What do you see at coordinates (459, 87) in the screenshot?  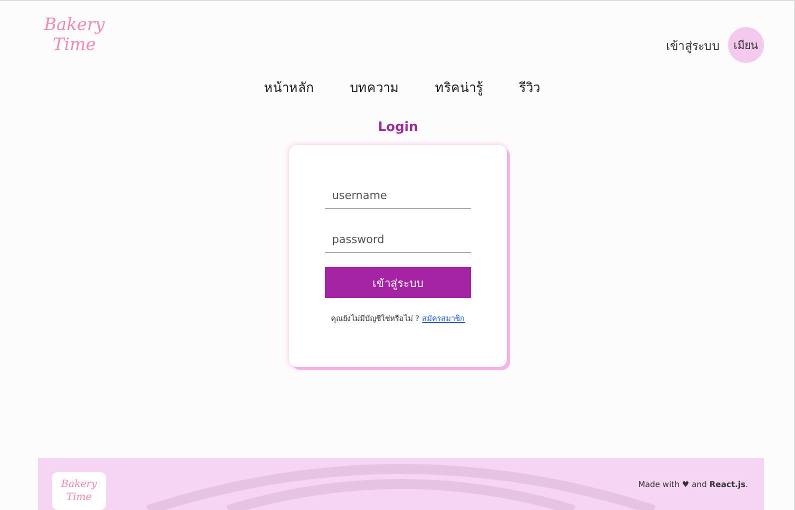 I see `nav-link: ทริคน่ารู้` at bounding box center [459, 87].